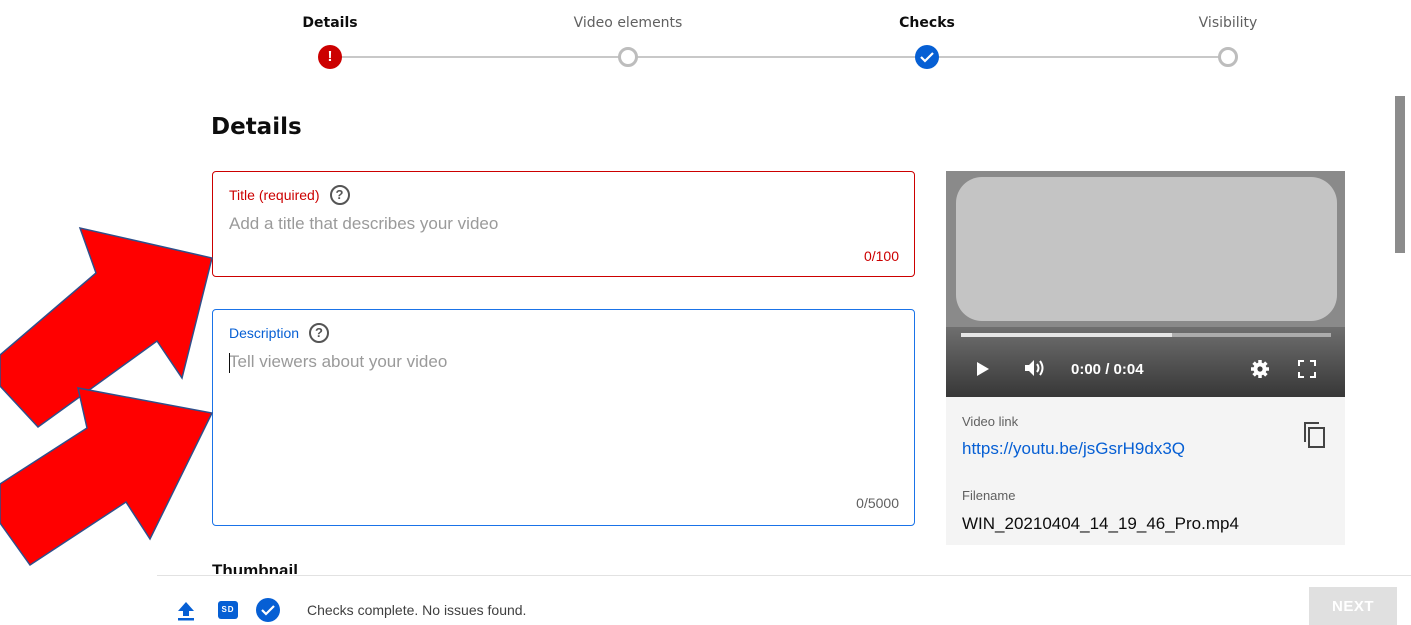 The height and width of the screenshot is (625, 1411). I want to click on video-player: 0:00 / 0:04, so click(1145, 284).